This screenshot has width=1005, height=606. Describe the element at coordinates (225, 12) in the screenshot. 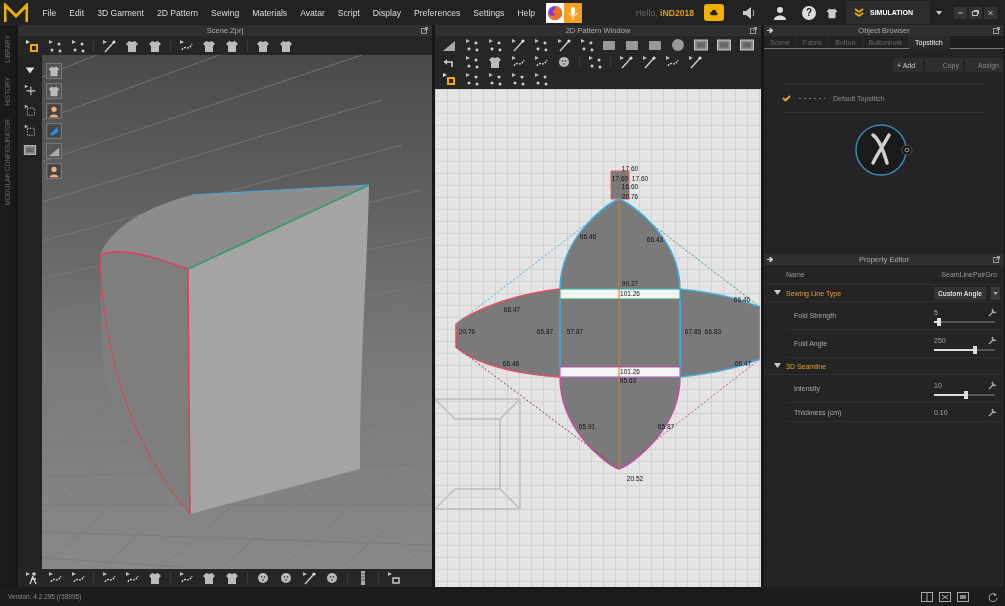

I see `menu-item: Sewing` at that location.